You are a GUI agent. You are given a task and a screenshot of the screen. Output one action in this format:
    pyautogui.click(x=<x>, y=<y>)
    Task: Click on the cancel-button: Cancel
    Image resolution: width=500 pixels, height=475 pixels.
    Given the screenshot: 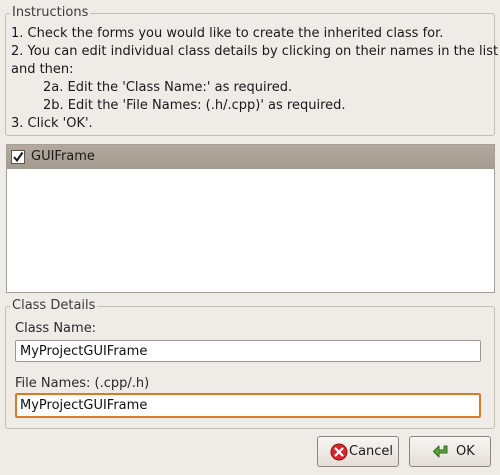 What is the action you would take?
    pyautogui.click(x=358, y=451)
    